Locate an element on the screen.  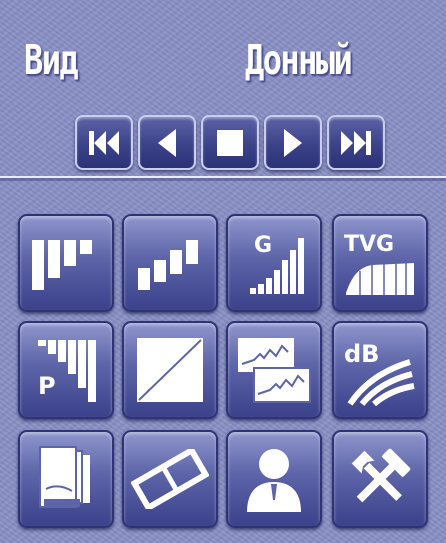
play-button is located at coordinates (293, 142).